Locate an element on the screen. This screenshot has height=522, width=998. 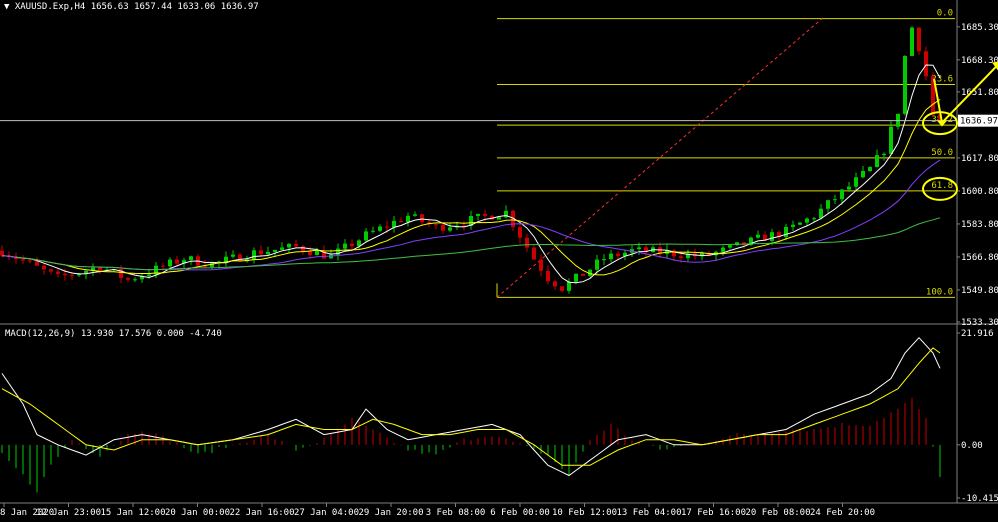
price-tick-label: 1600.80 is located at coordinates (979, 192).